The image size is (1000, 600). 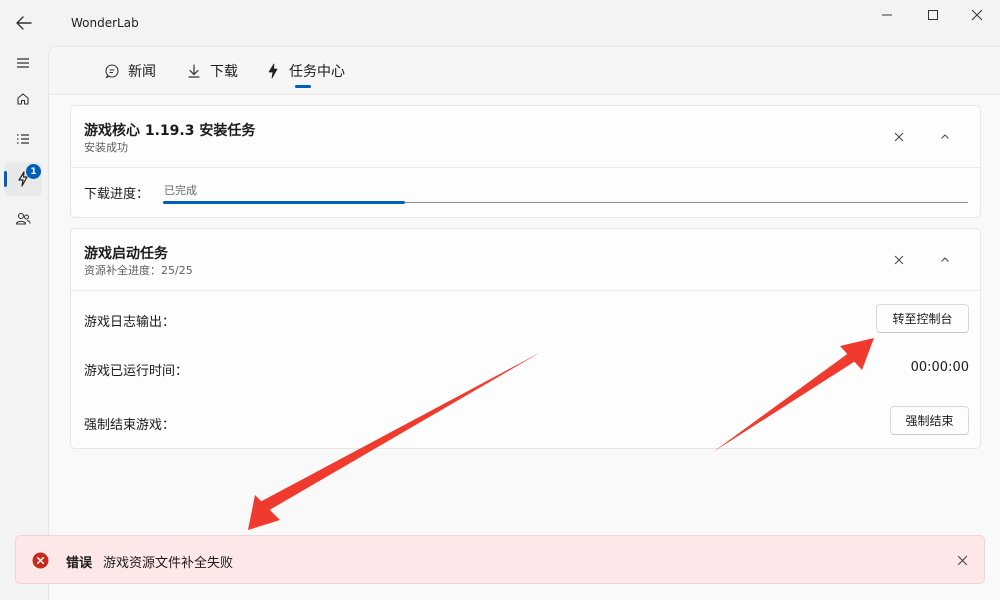 What do you see at coordinates (117, 194) in the screenshot?
I see `download-progress-label: 下载进度：` at bounding box center [117, 194].